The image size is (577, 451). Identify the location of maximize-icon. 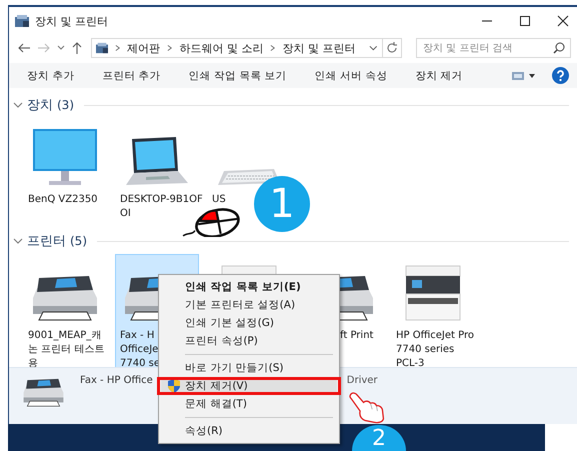
(525, 21).